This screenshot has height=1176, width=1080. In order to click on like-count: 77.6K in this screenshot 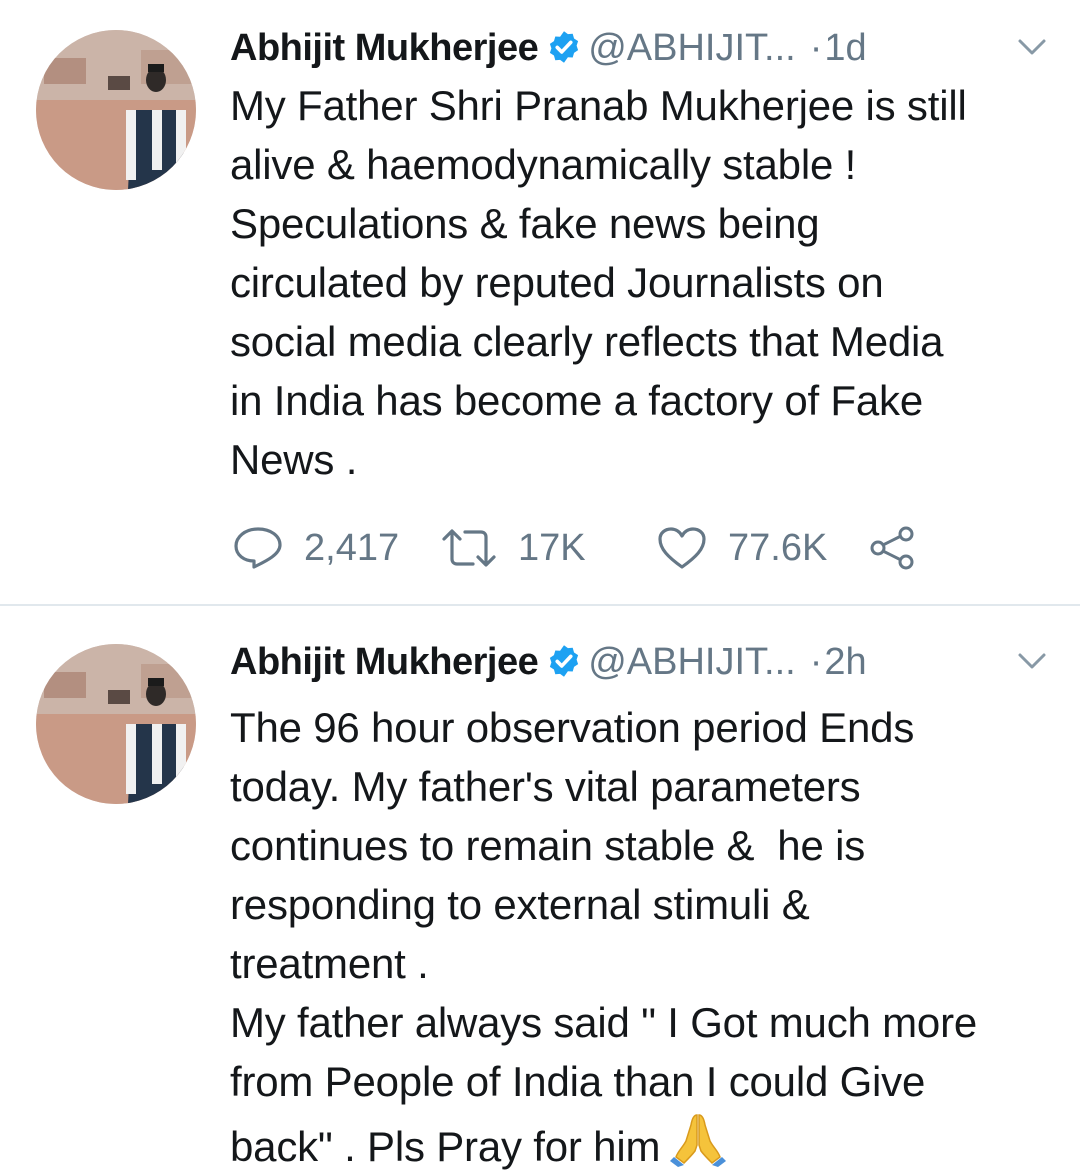, I will do `click(778, 547)`.